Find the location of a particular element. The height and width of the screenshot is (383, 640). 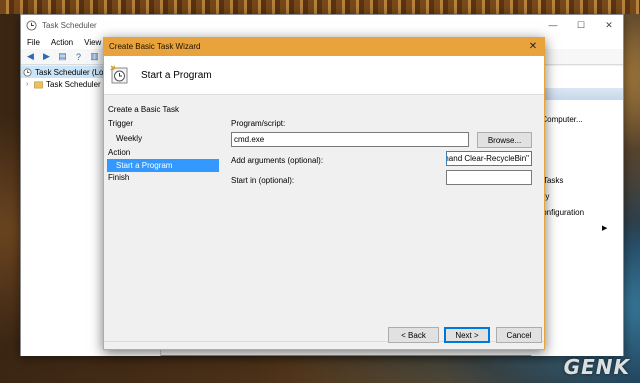

program-script-input: cmd.exe is located at coordinates (350, 139).